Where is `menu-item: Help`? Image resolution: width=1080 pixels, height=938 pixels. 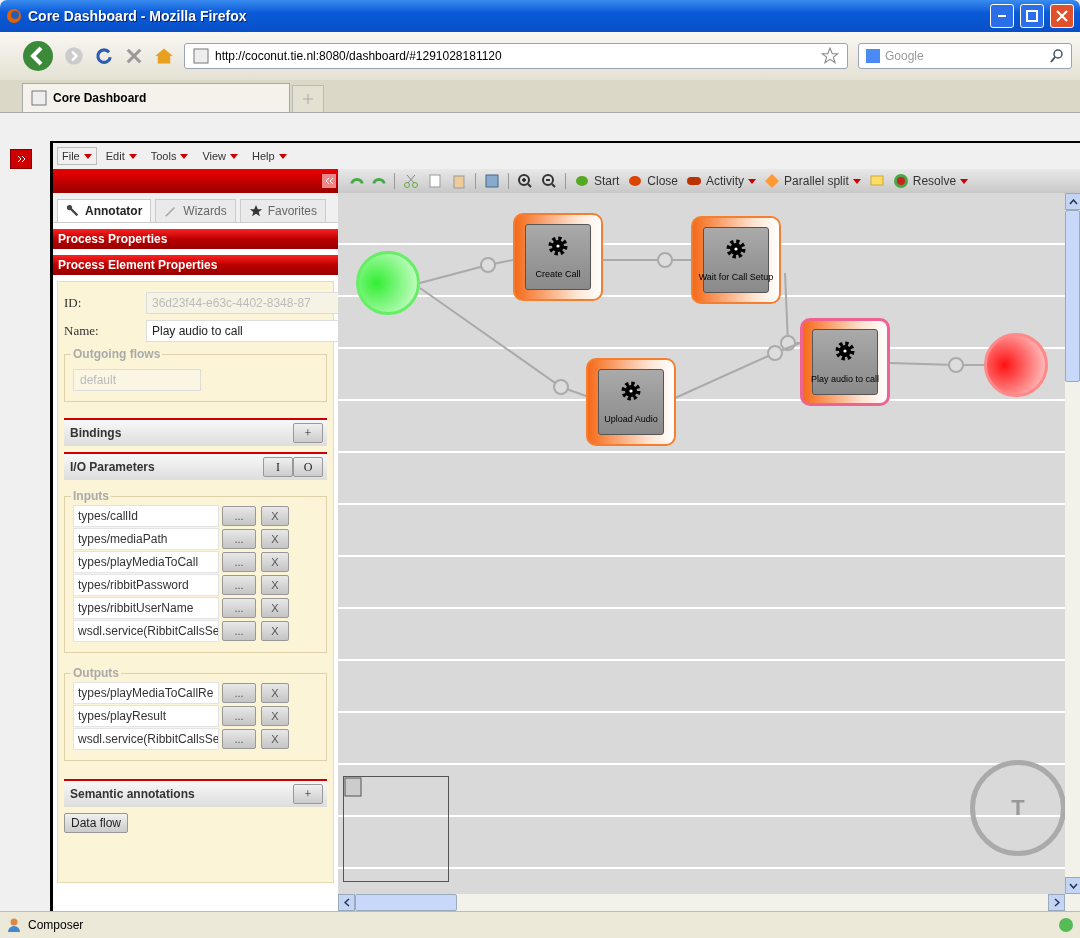
menu-item: Help is located at coordinates (269, 156).